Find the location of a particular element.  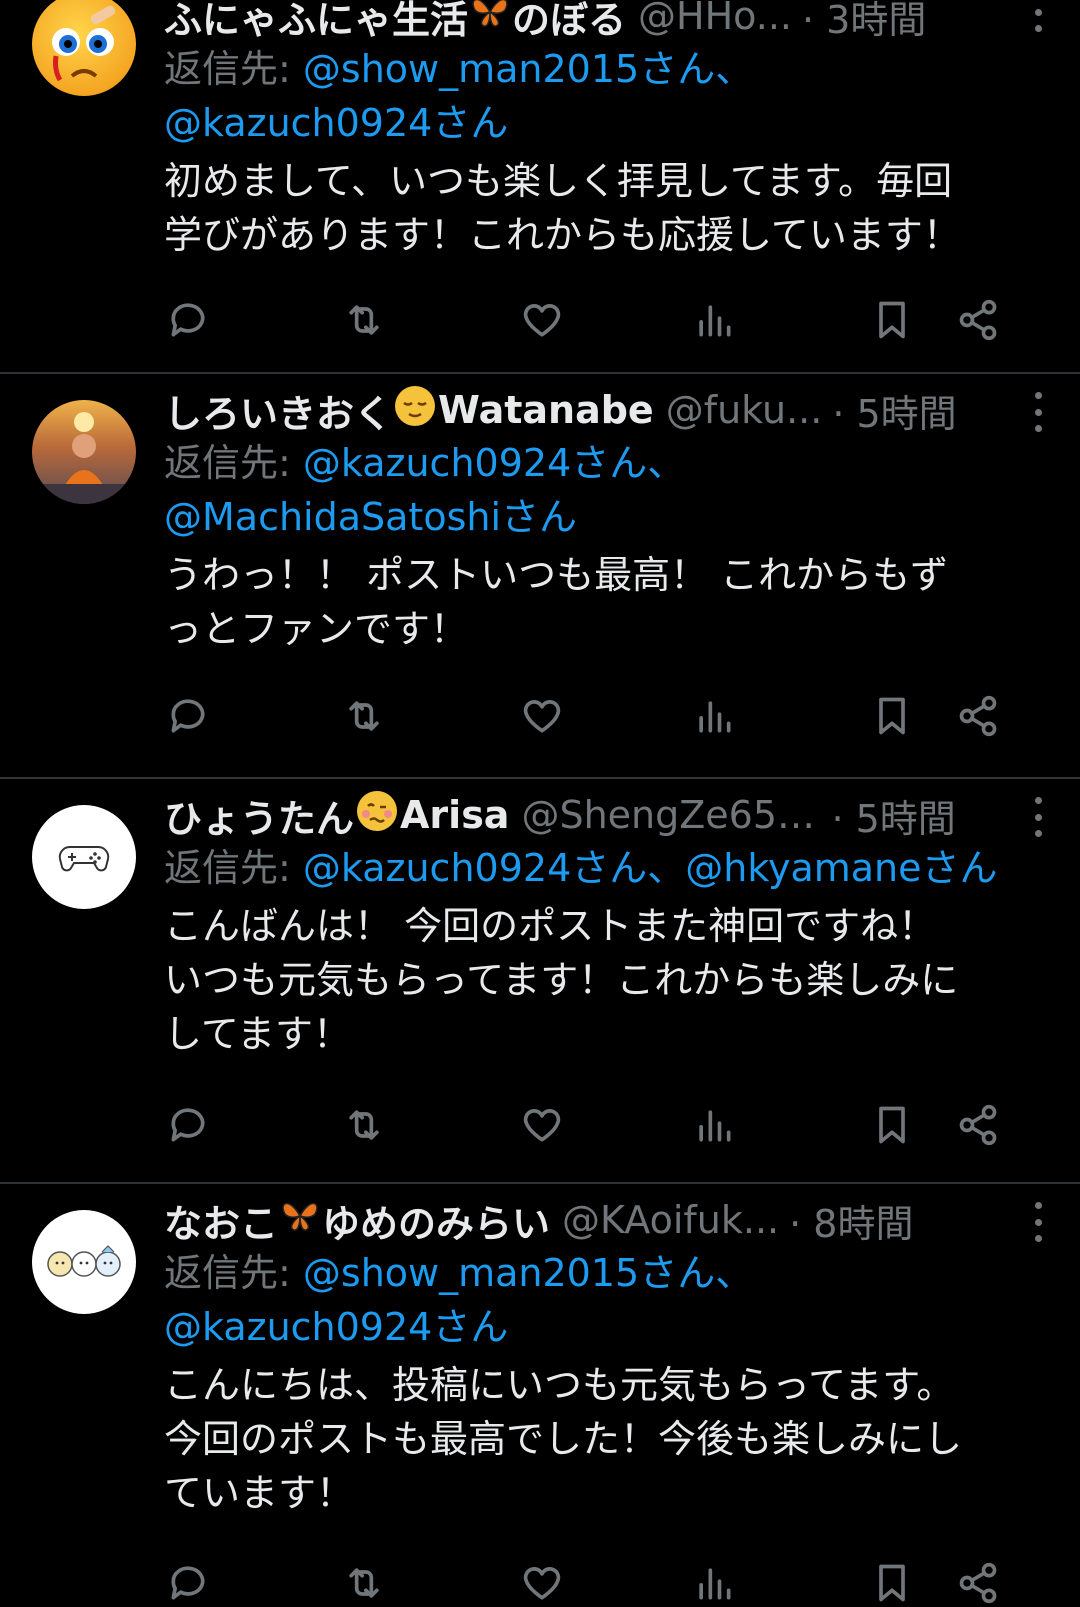

display-name-tail: ゆめのみらい is located at coordinates (436, 1220).